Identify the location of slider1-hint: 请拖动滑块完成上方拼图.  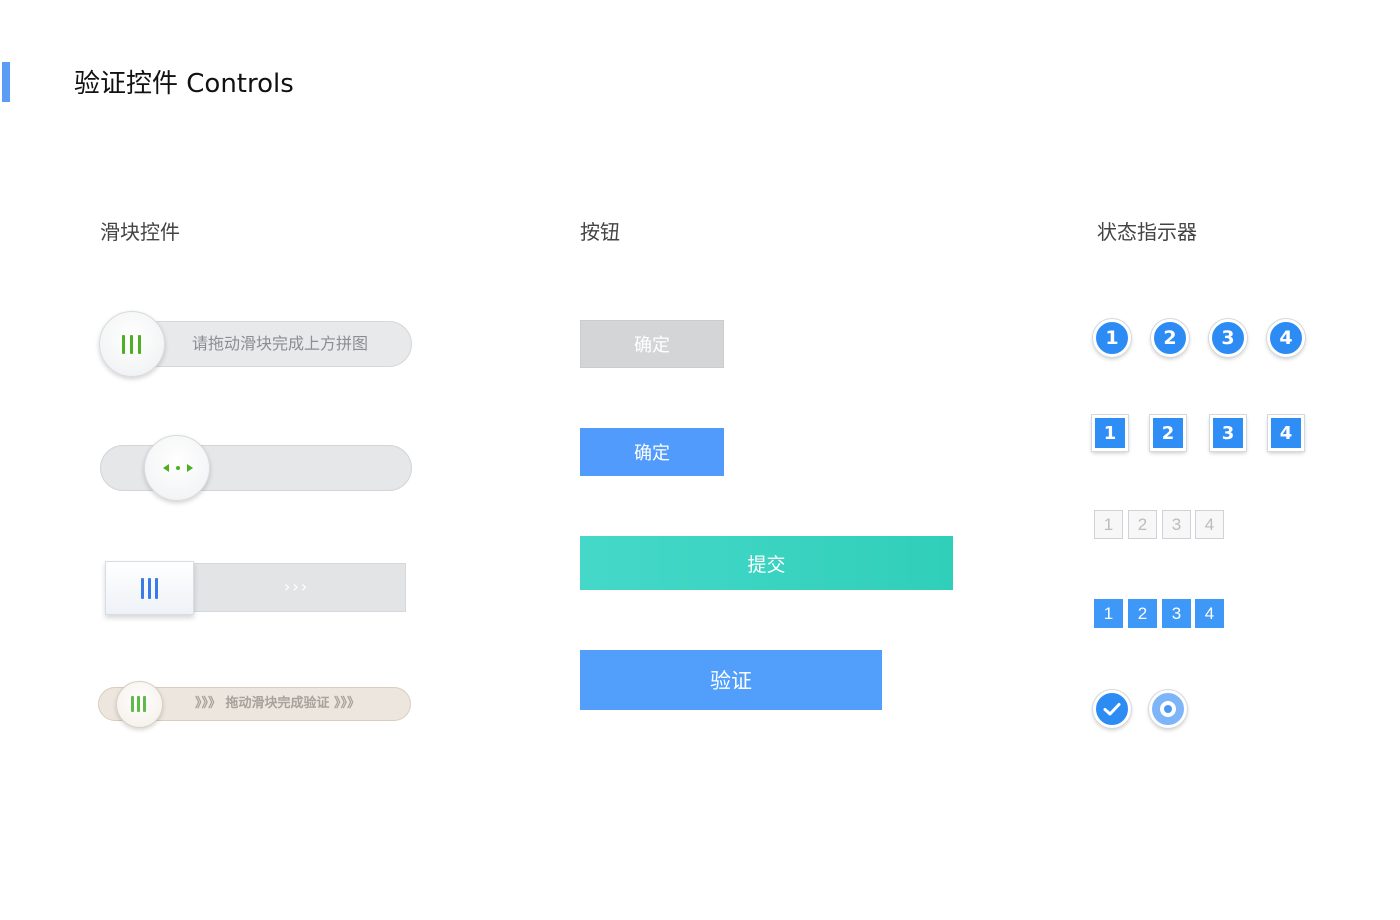
(280, 343).